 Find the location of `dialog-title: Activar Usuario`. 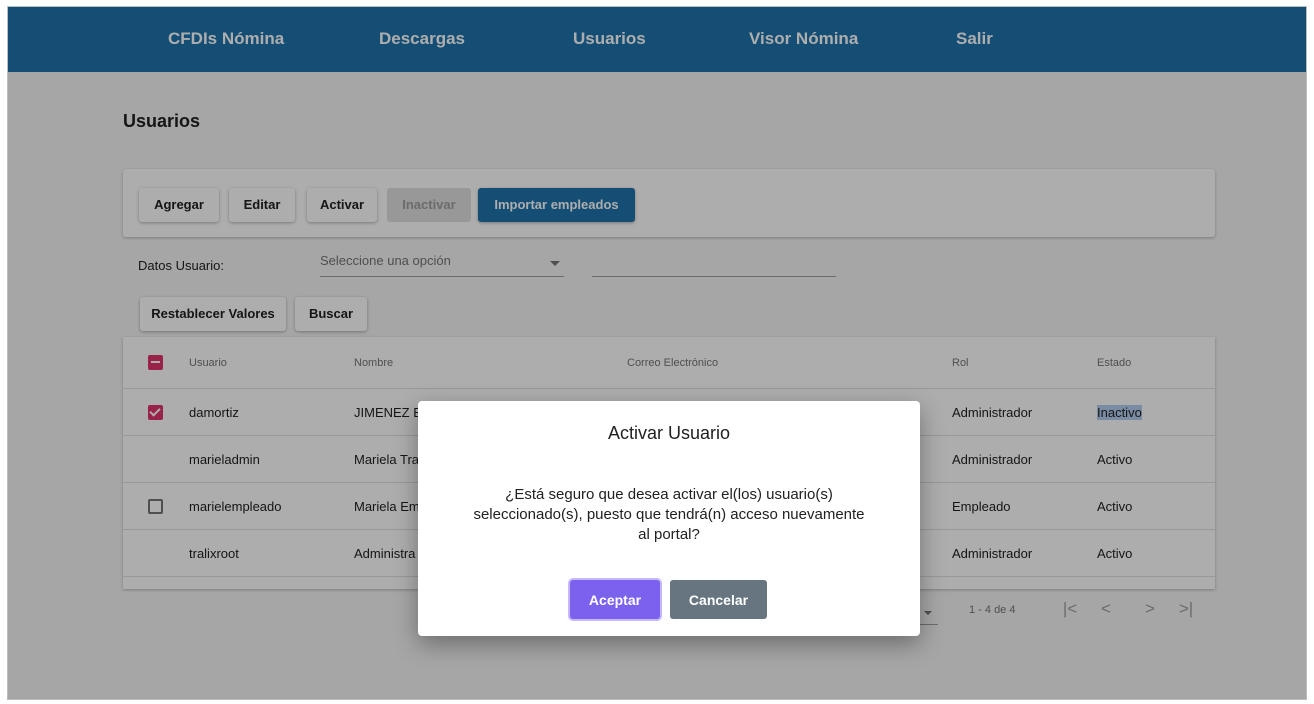

dialog-title: Activar Usuario is located at coordinates (669, 433).